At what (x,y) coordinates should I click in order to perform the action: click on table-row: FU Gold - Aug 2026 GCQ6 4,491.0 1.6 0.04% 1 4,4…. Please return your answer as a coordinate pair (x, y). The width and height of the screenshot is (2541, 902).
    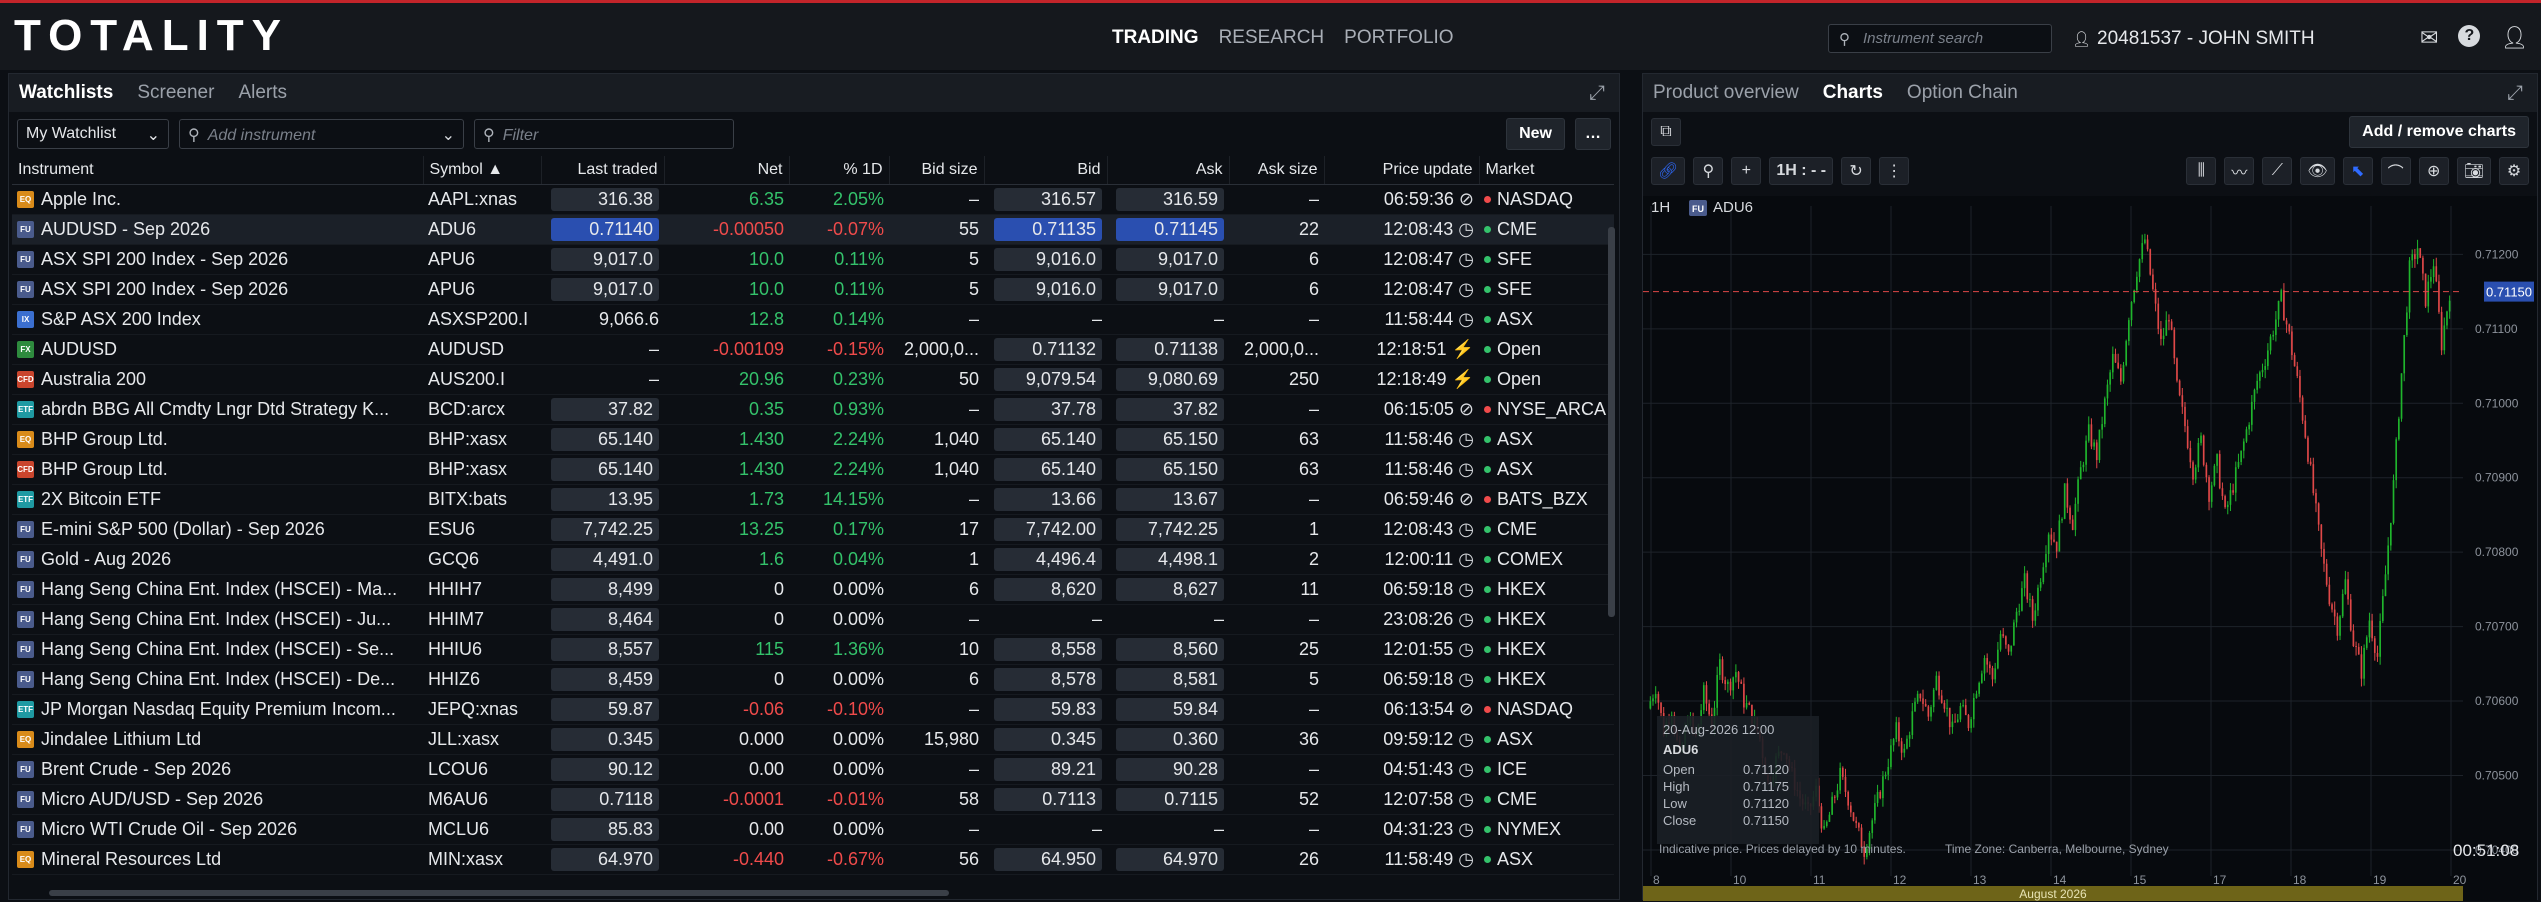
    Looking at the image, I should click on (813, 559).